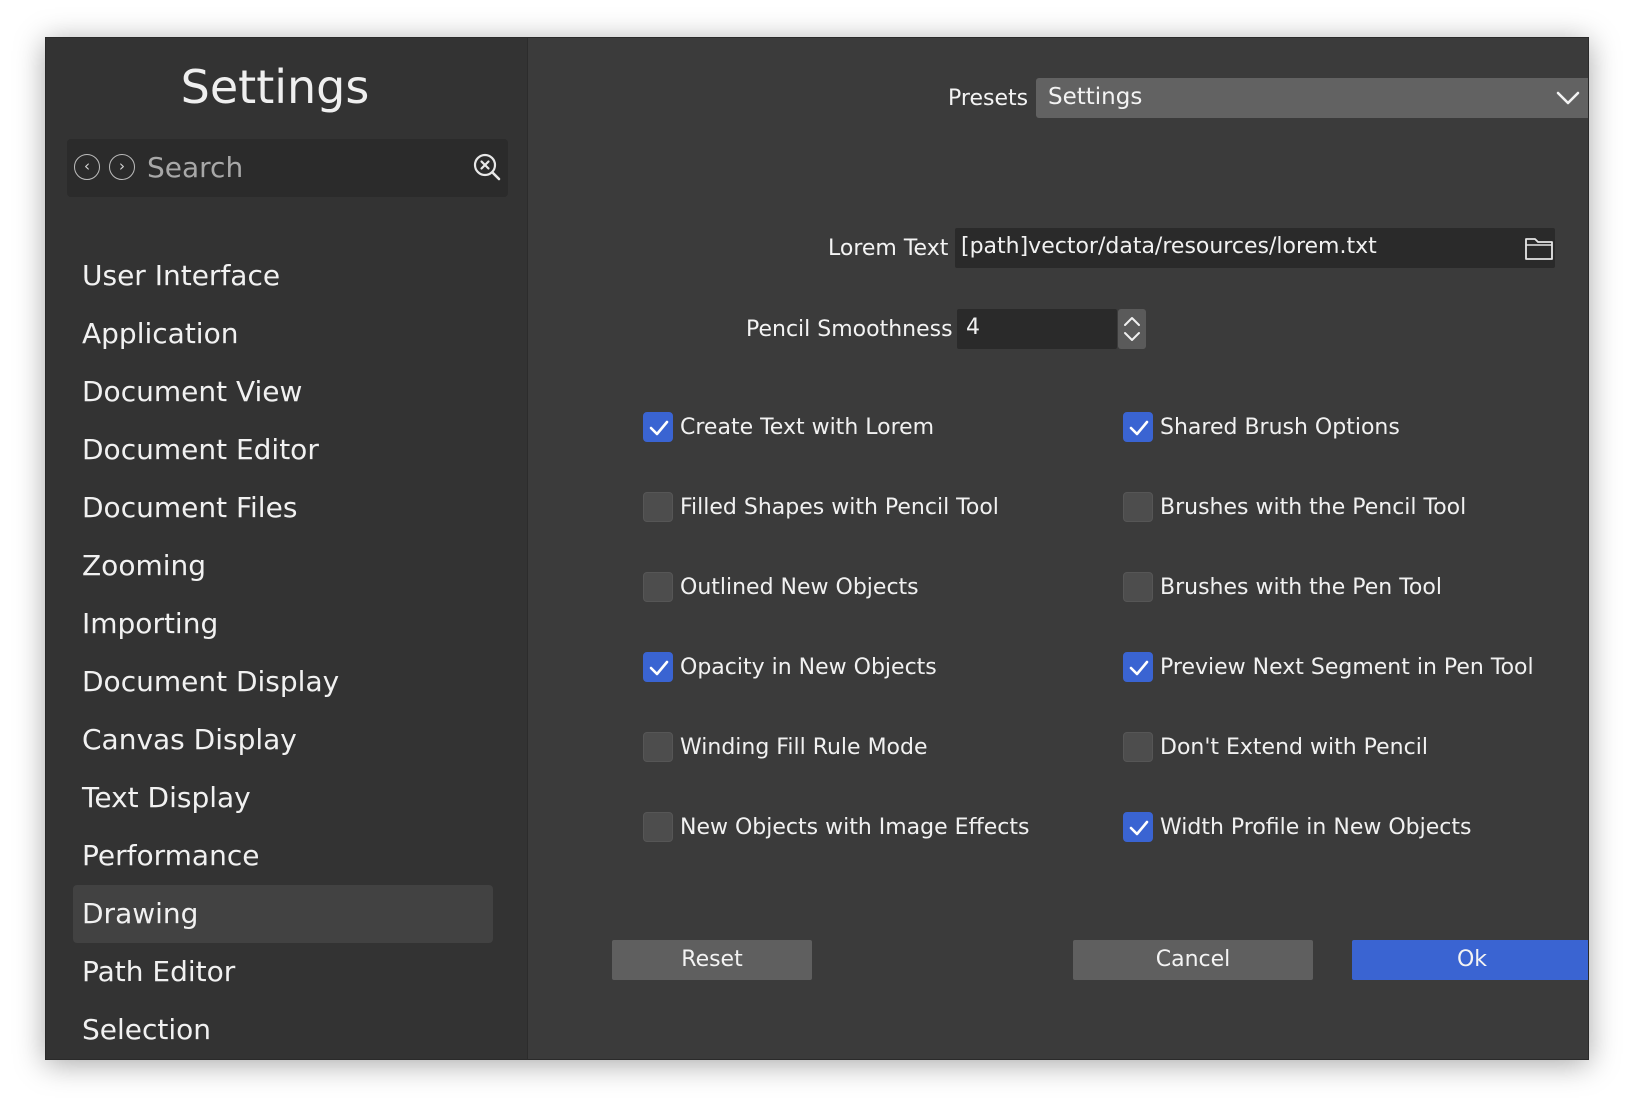  What do you see at coordinates (1037, 329) in the screenshot?
I see `pencil-smoothness-input: 4` at bounding box center [1037, 329].